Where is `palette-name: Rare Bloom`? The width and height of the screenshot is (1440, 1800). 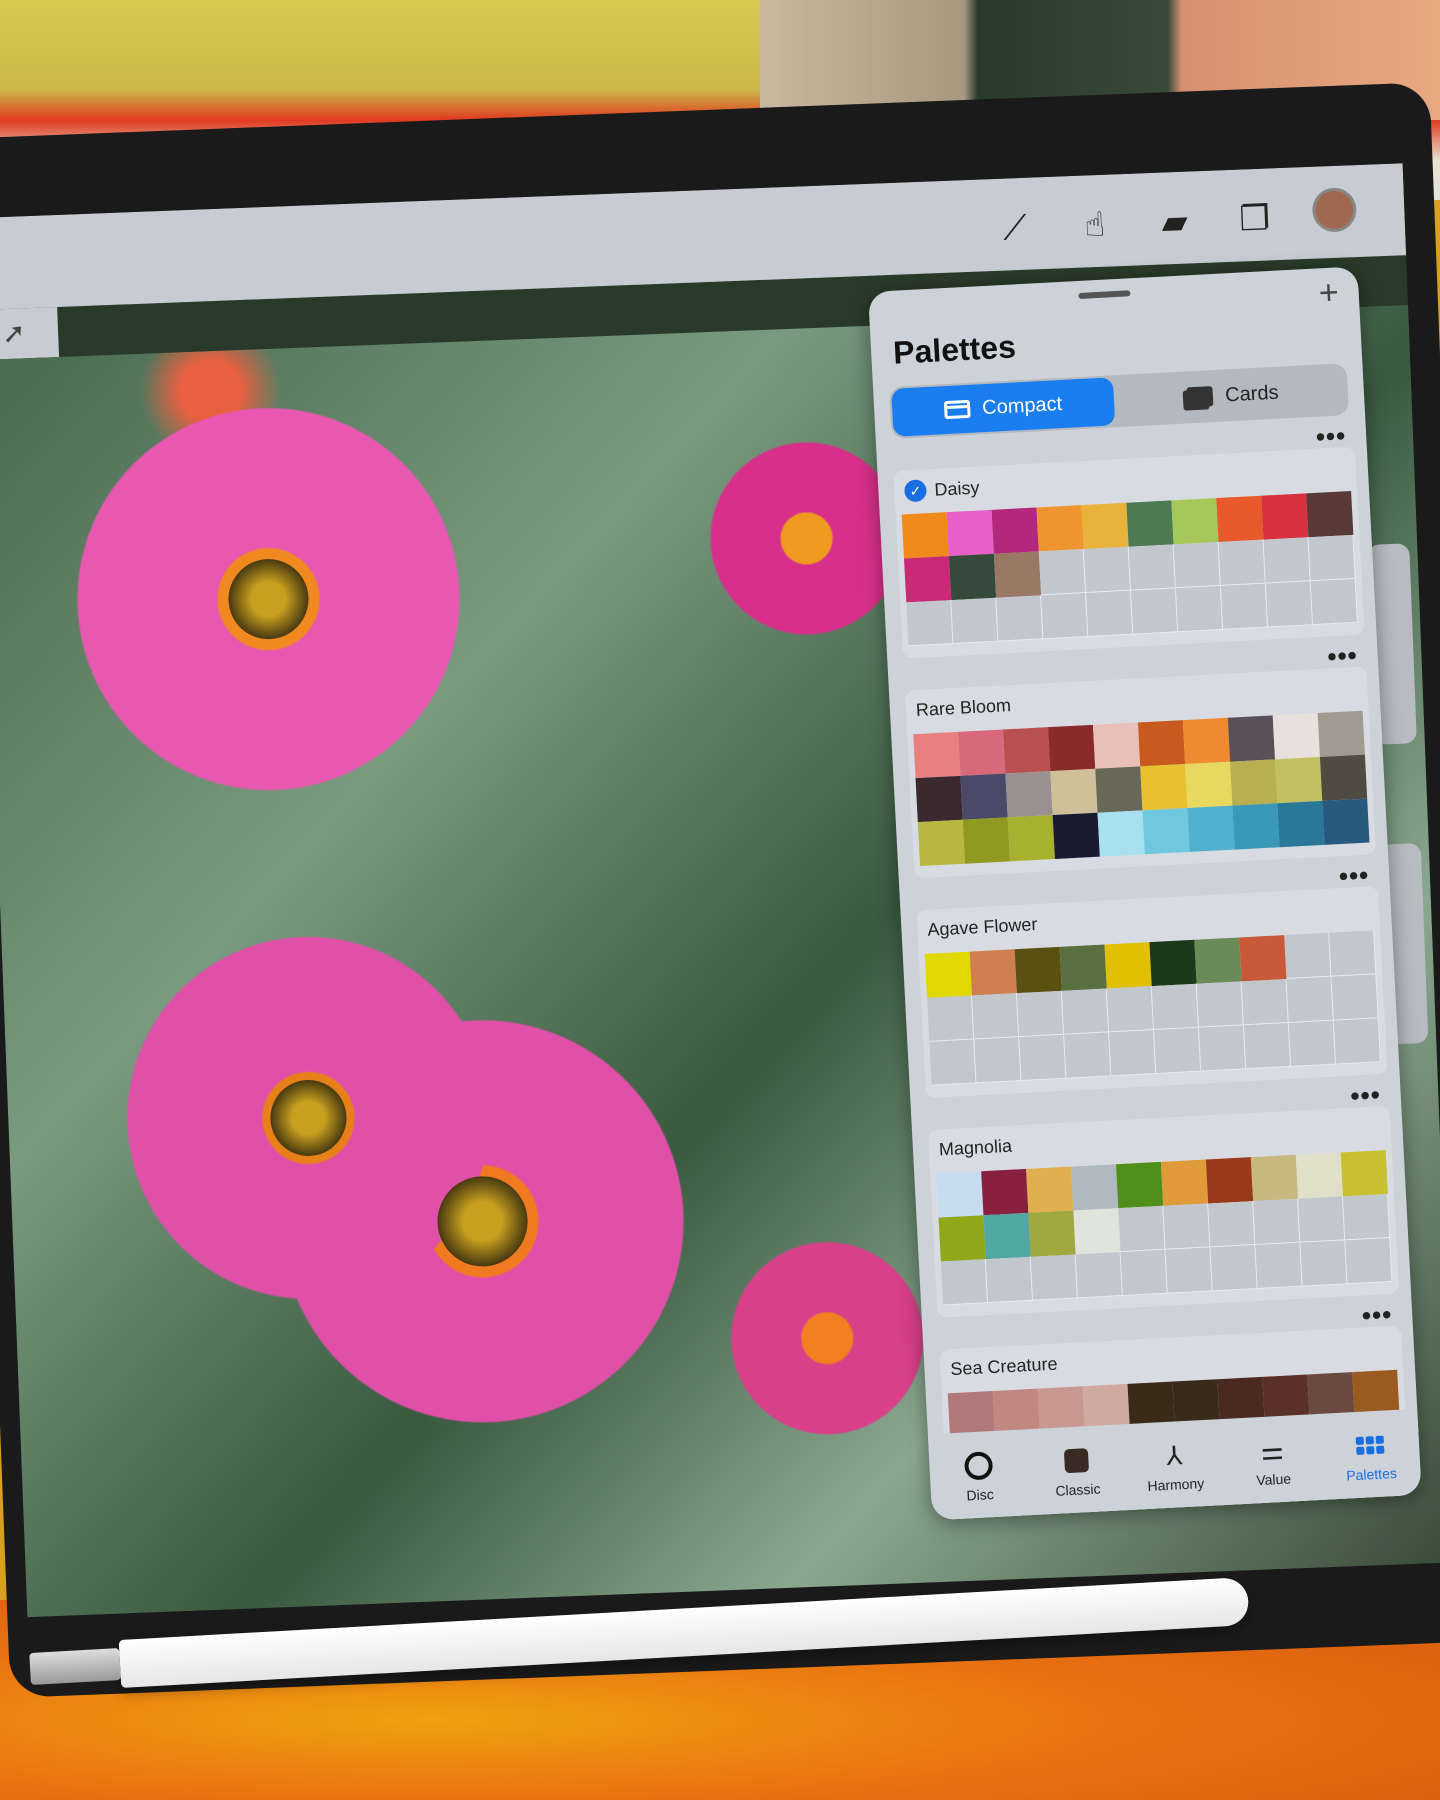
palette-name: Rare Bloom is located at coordinates (963, 708).